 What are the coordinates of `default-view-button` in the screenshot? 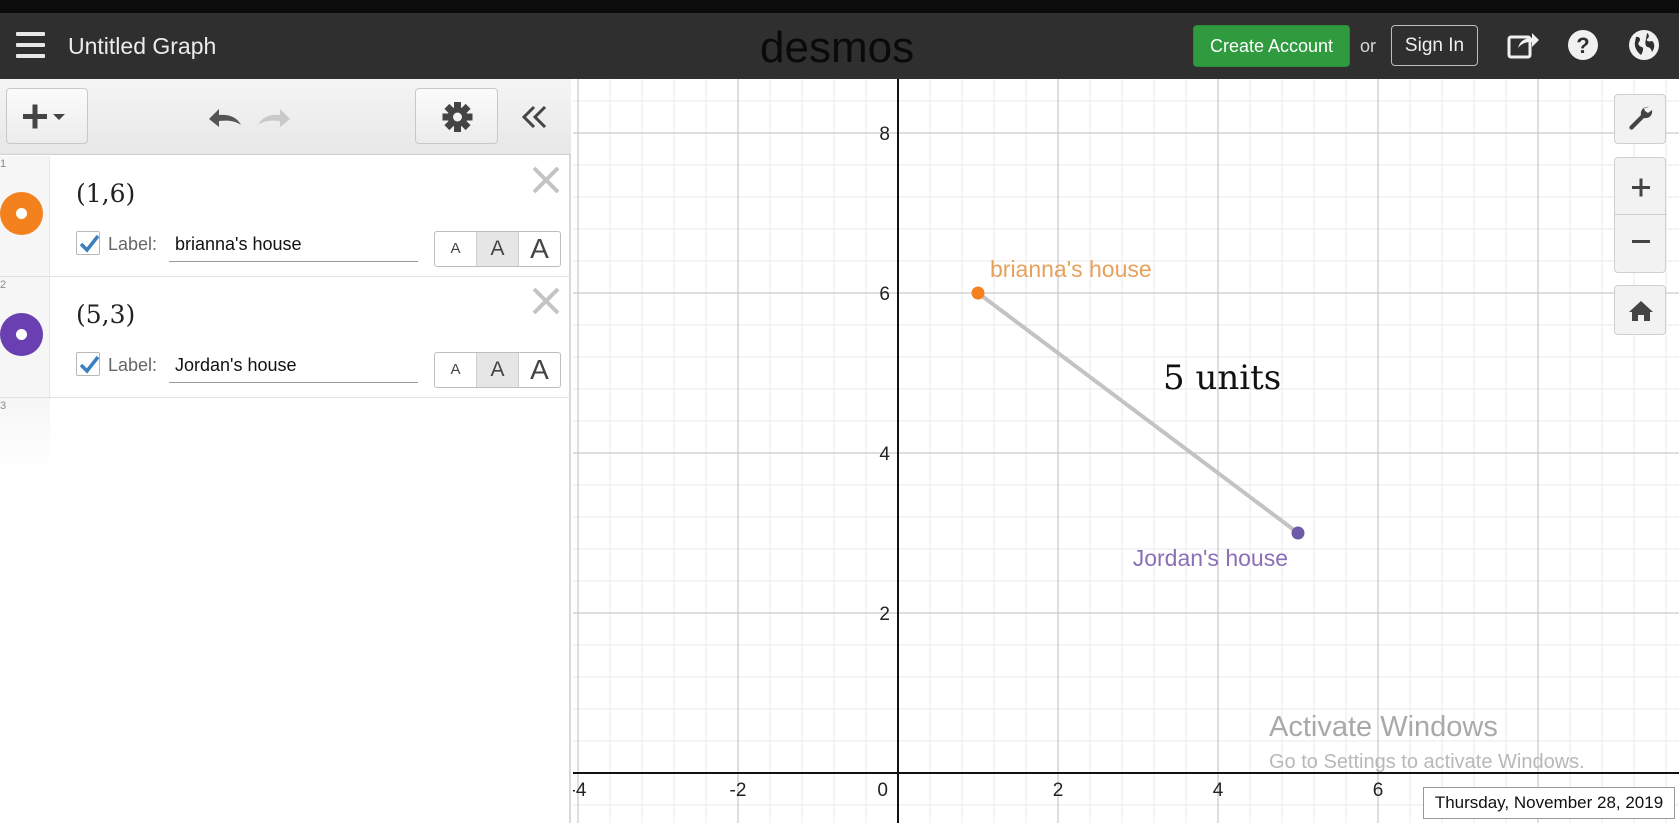 It's located at (1640, 310).